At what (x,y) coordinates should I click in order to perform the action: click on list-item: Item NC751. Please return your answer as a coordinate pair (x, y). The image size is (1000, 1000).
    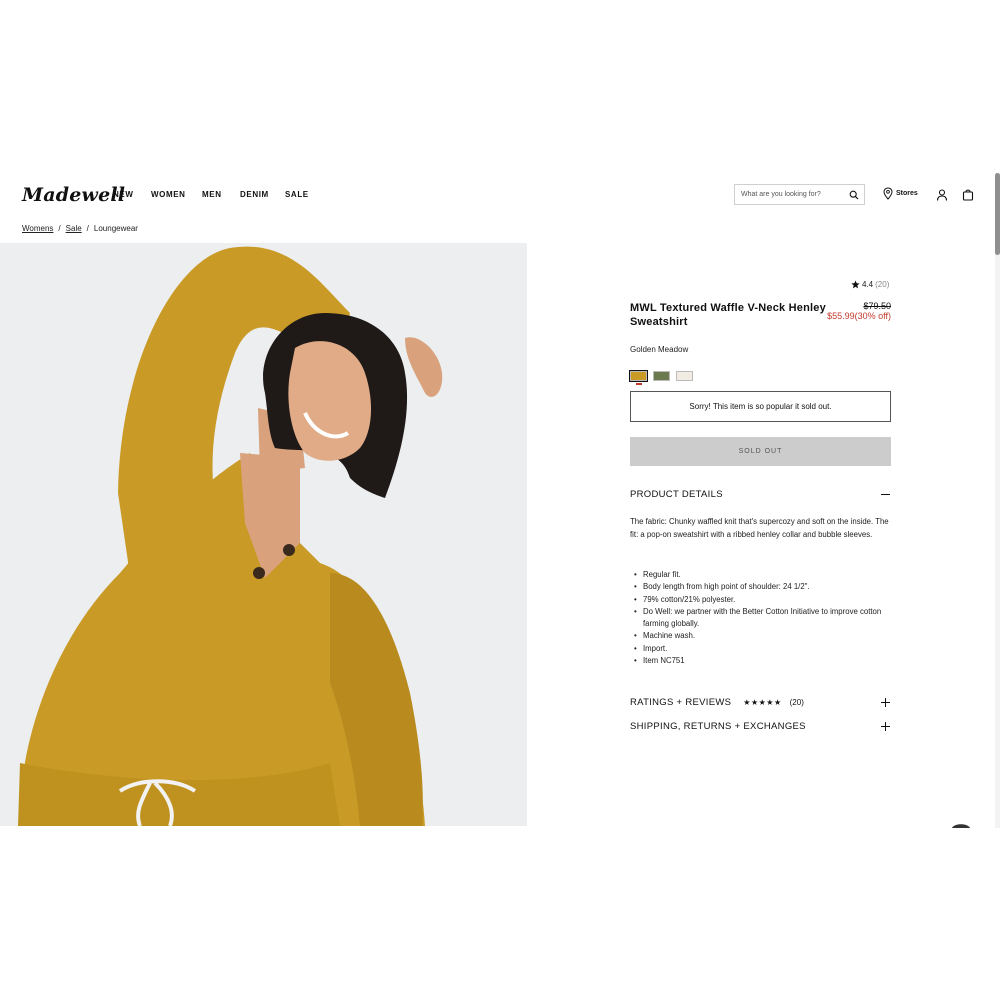
    Looking at the image, I should click on (765, 661).